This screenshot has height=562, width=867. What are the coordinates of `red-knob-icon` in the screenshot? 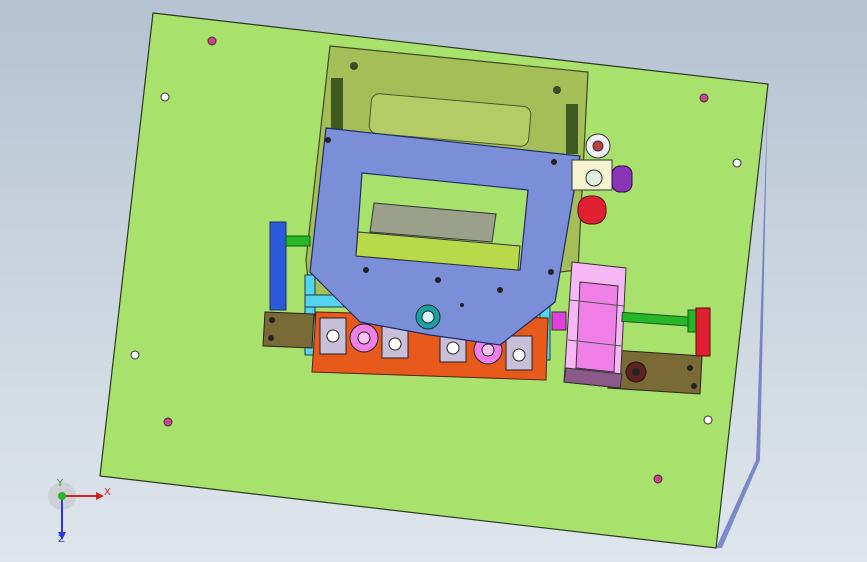 It's located at (592, 210).